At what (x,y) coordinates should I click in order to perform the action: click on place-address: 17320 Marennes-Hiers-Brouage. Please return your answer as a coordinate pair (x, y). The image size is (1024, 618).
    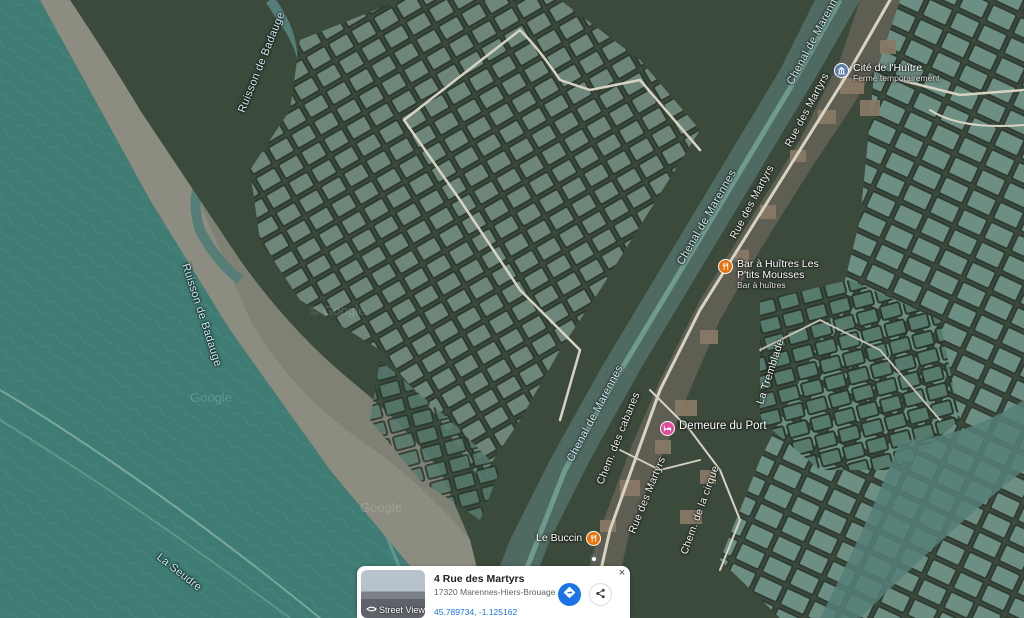
    Looking at the image, I should click on (495, 592).